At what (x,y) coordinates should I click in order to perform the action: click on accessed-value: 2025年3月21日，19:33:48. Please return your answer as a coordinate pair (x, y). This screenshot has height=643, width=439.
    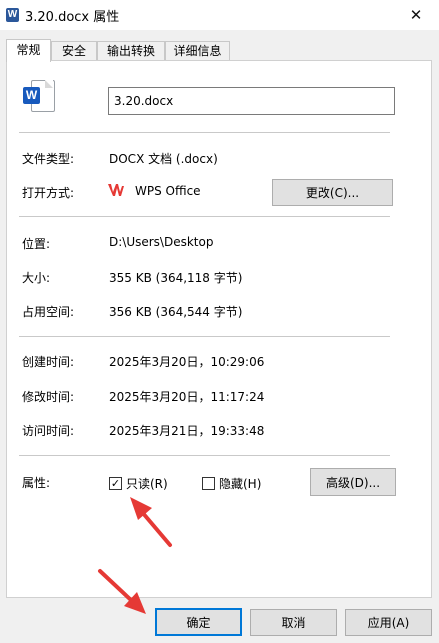
    Looking at the image, I should click on (187, 431).